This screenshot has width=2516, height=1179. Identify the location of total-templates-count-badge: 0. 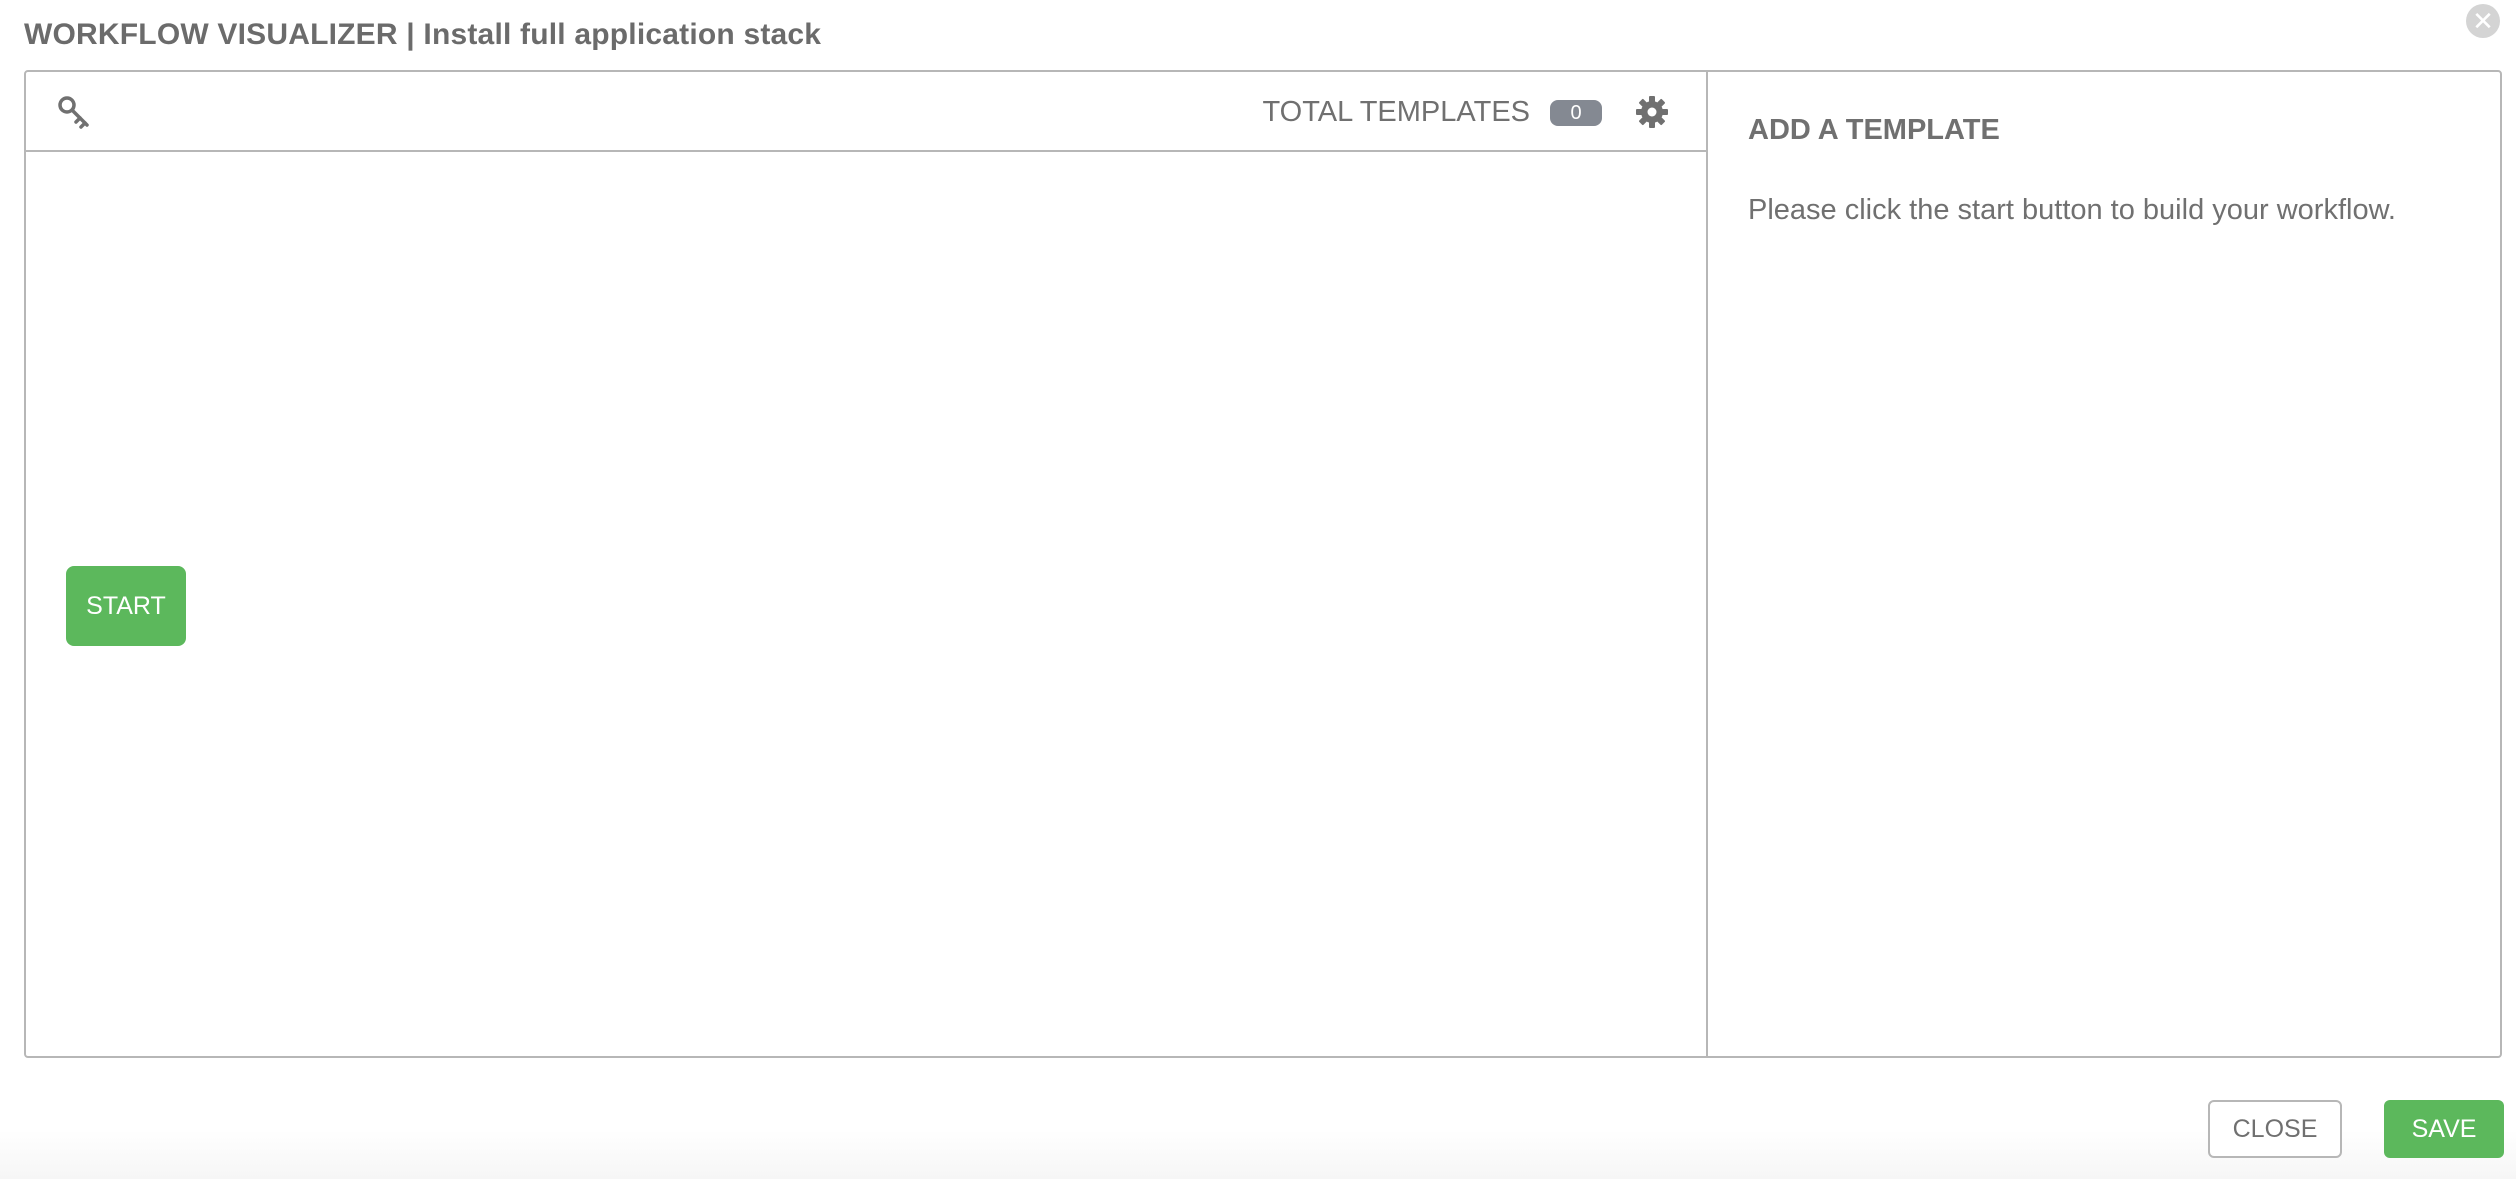
(1576, 113).